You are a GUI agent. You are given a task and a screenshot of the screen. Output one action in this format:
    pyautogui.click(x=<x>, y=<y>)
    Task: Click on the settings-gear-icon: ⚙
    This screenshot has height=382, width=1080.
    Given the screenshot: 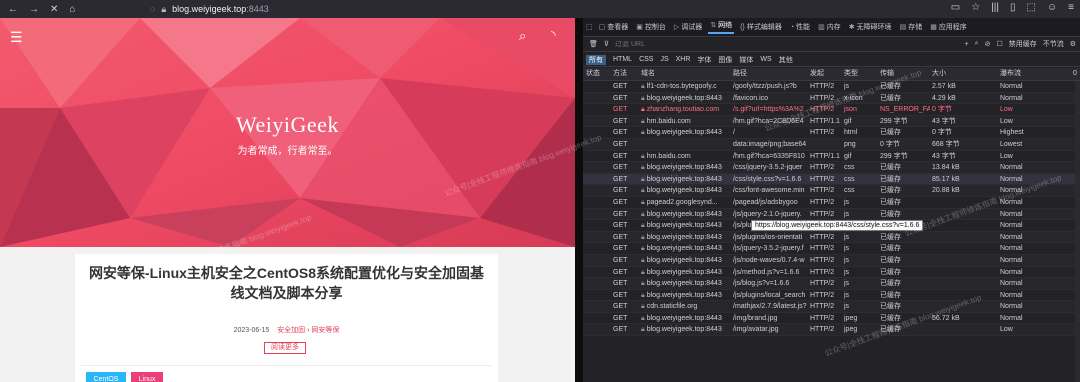 What is the action you would take?
    pyautogui.click(x=1073, y=44)
    